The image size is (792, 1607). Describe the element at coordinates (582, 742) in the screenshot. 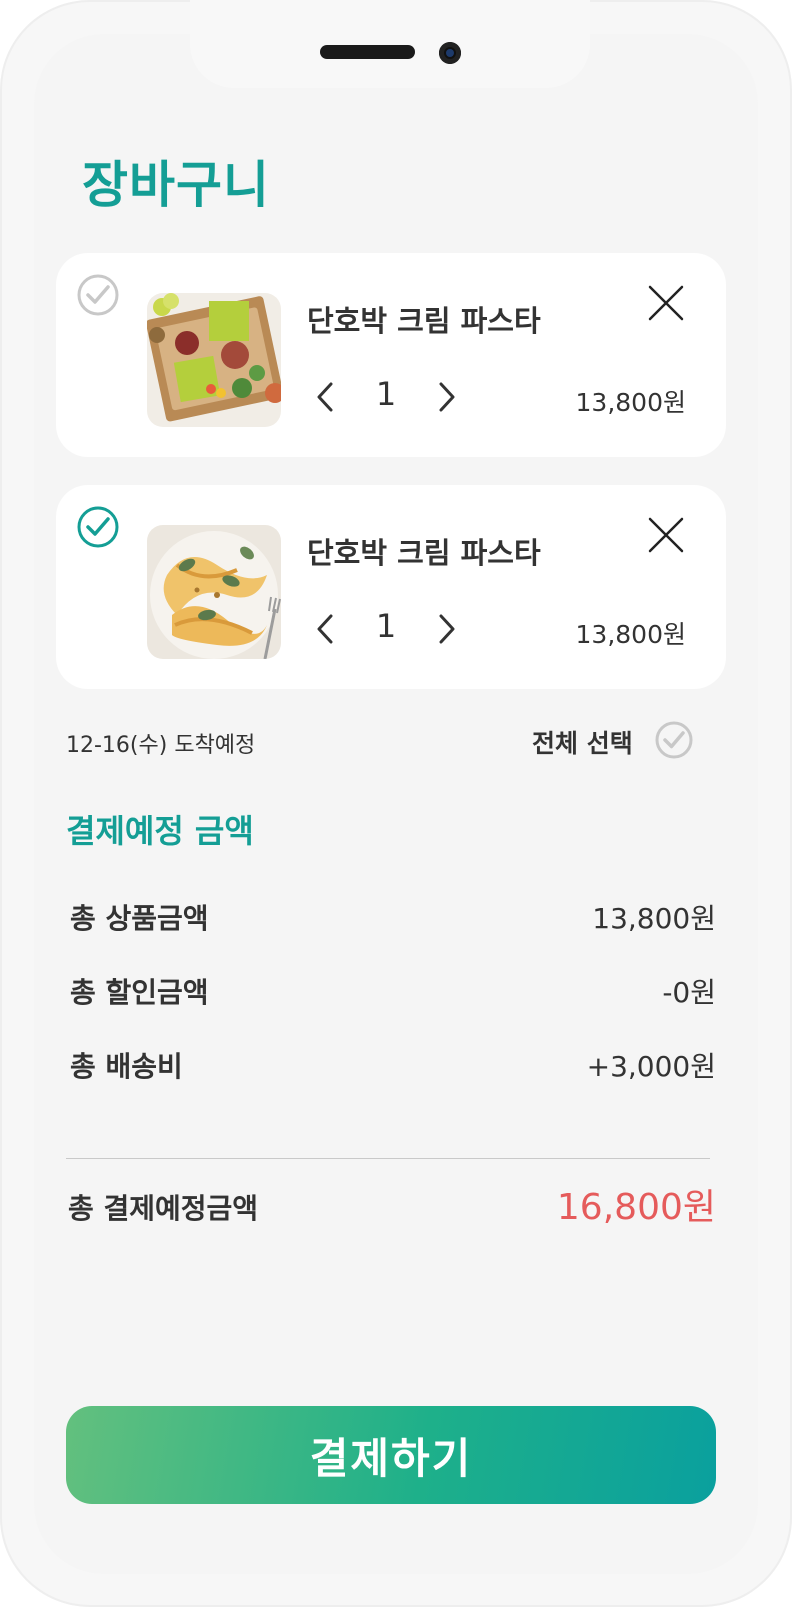

I see `select-all-label: 전체 선택` at that location.